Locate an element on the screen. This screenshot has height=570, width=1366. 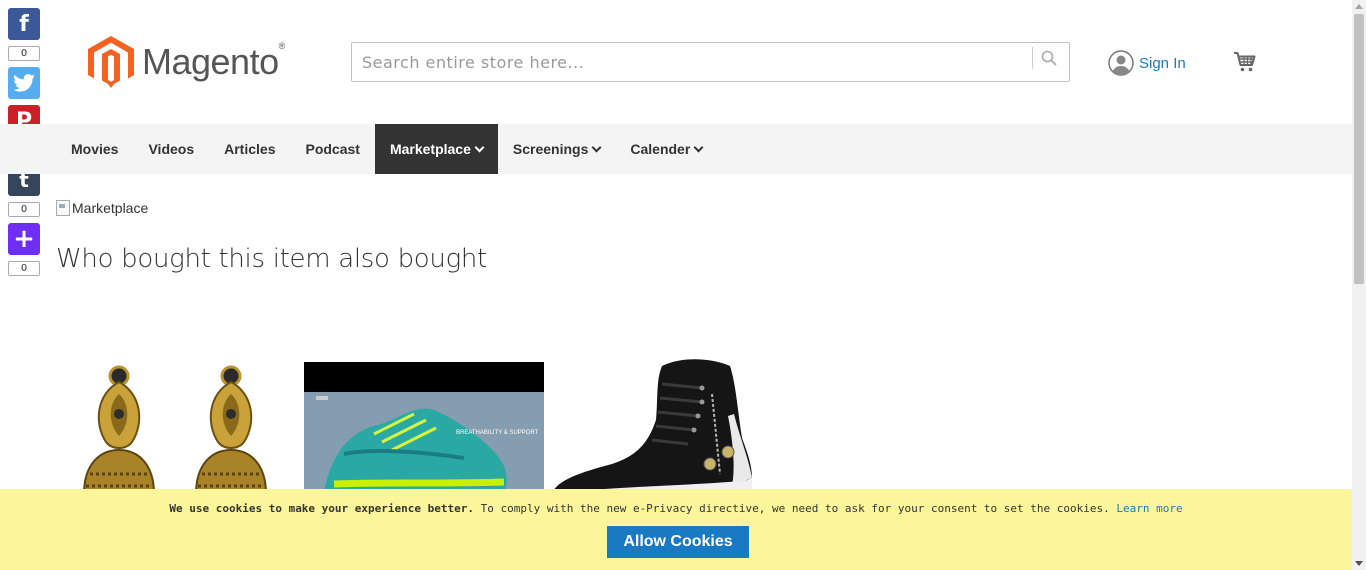
search-divider is located at coordinates (1032, 58).